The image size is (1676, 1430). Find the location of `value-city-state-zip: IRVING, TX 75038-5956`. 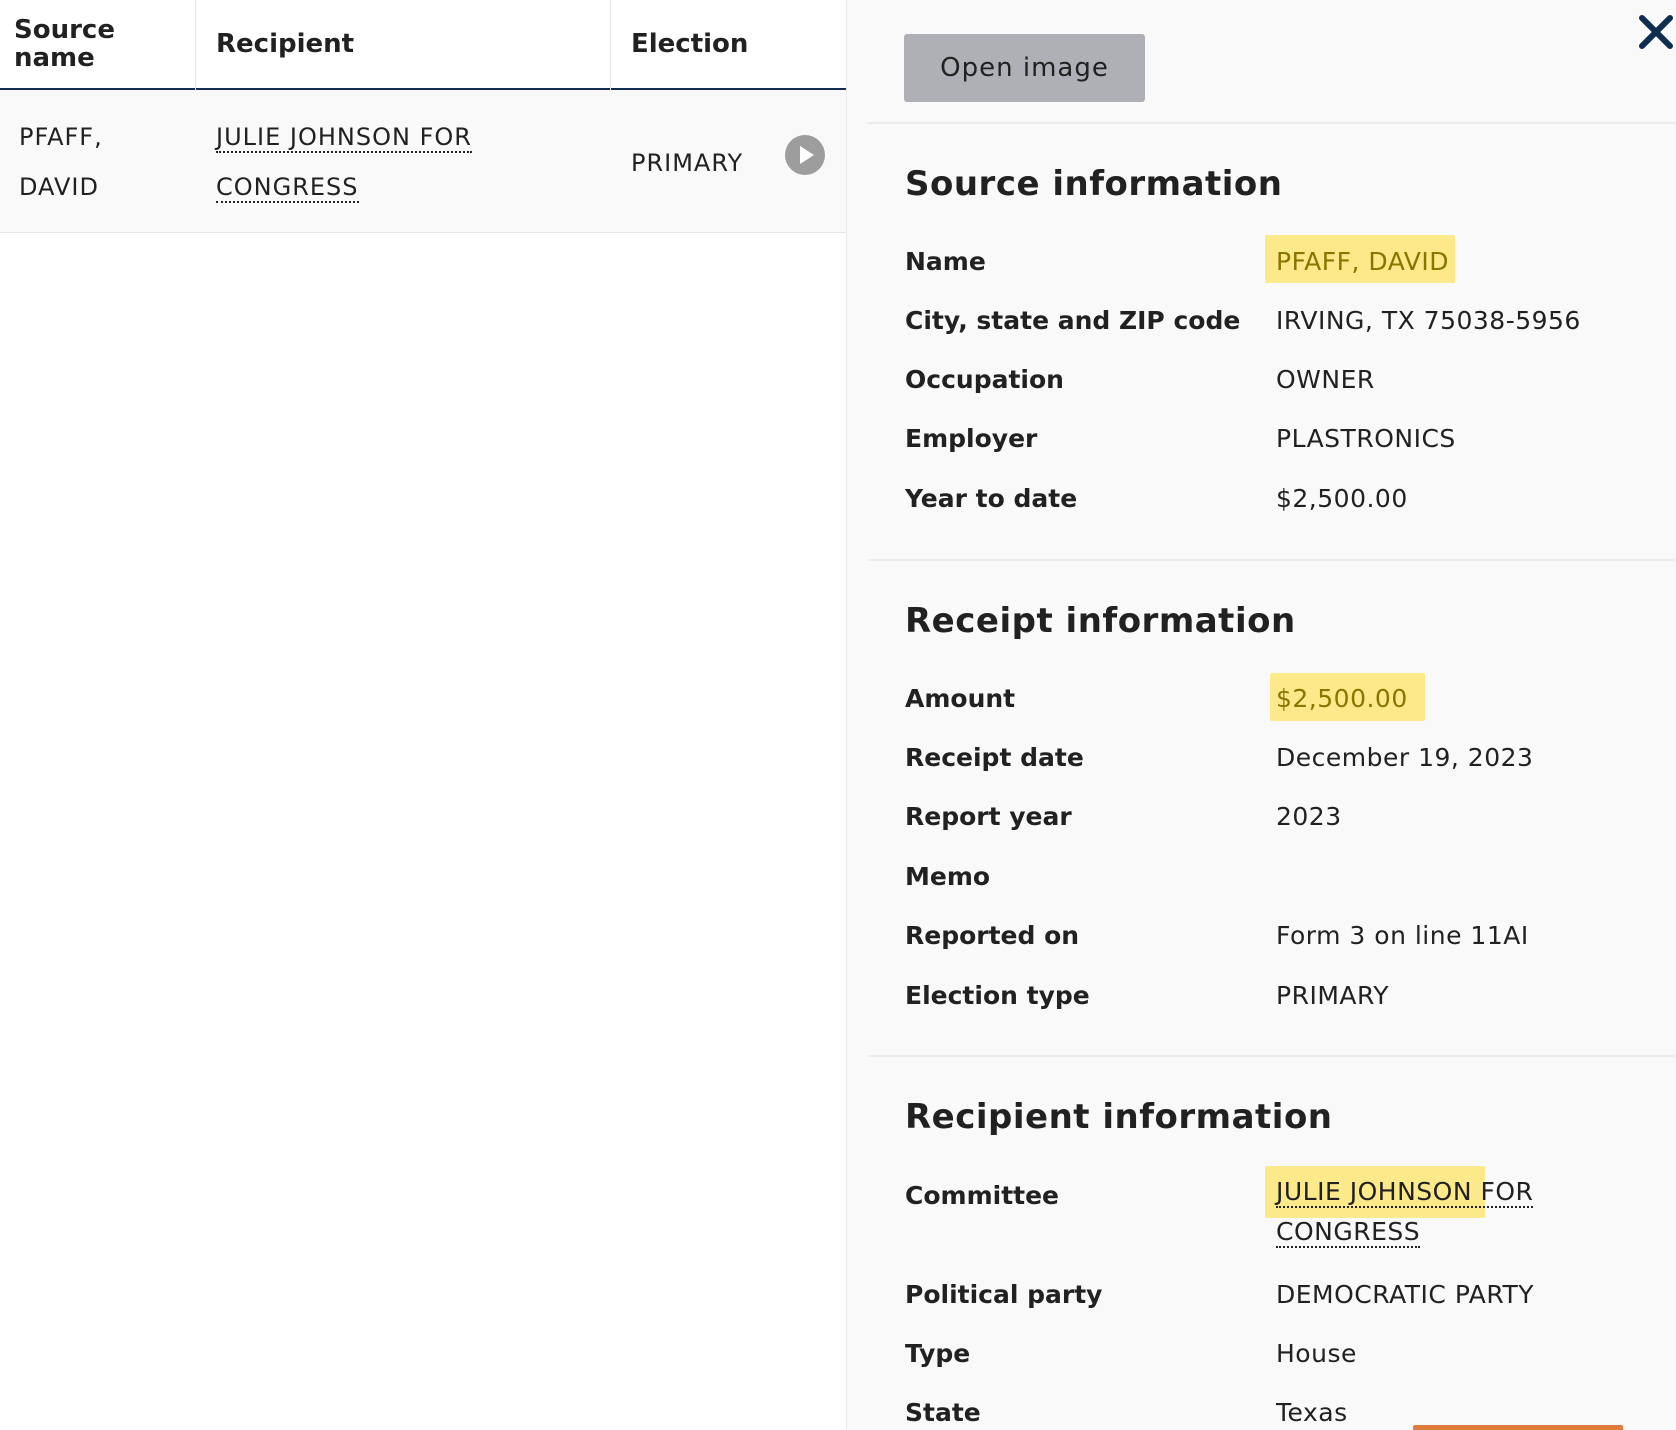

value-city-state-zip: IRVING, TX 75038-5956 is located at coordinates (1428, 320).